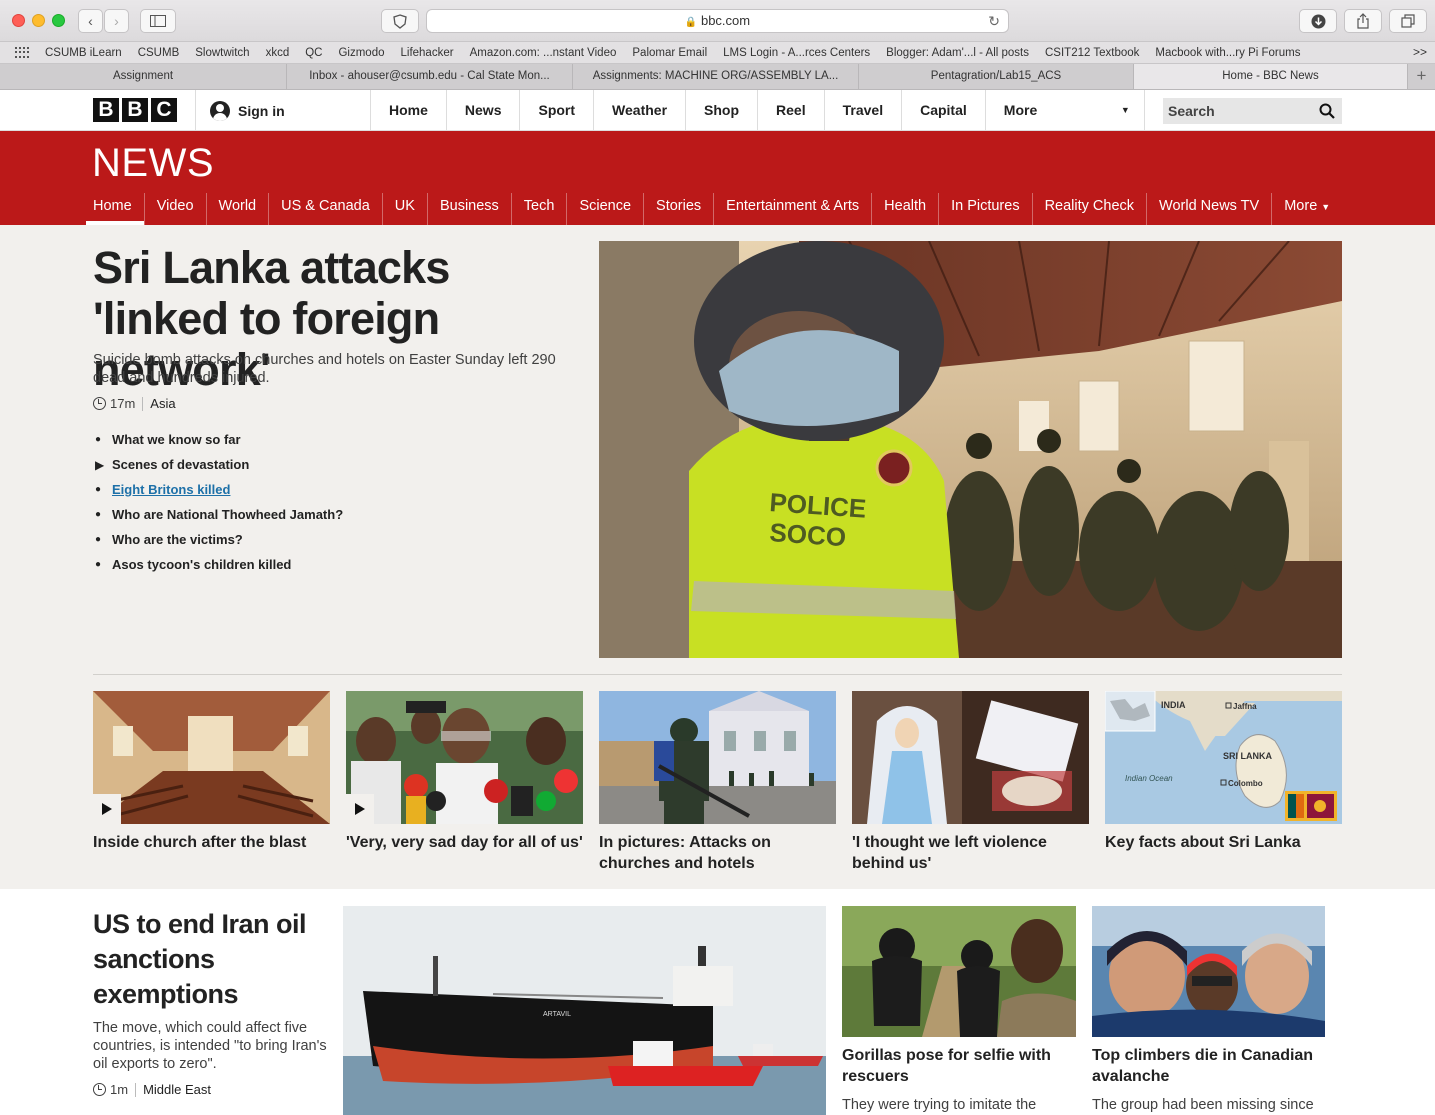 The image size is (1435, 1115). What do you see at coordinates (361, 53) in the screenshot?
I see `favorite-link: Gizmodo` at bounding box center [361, 53].